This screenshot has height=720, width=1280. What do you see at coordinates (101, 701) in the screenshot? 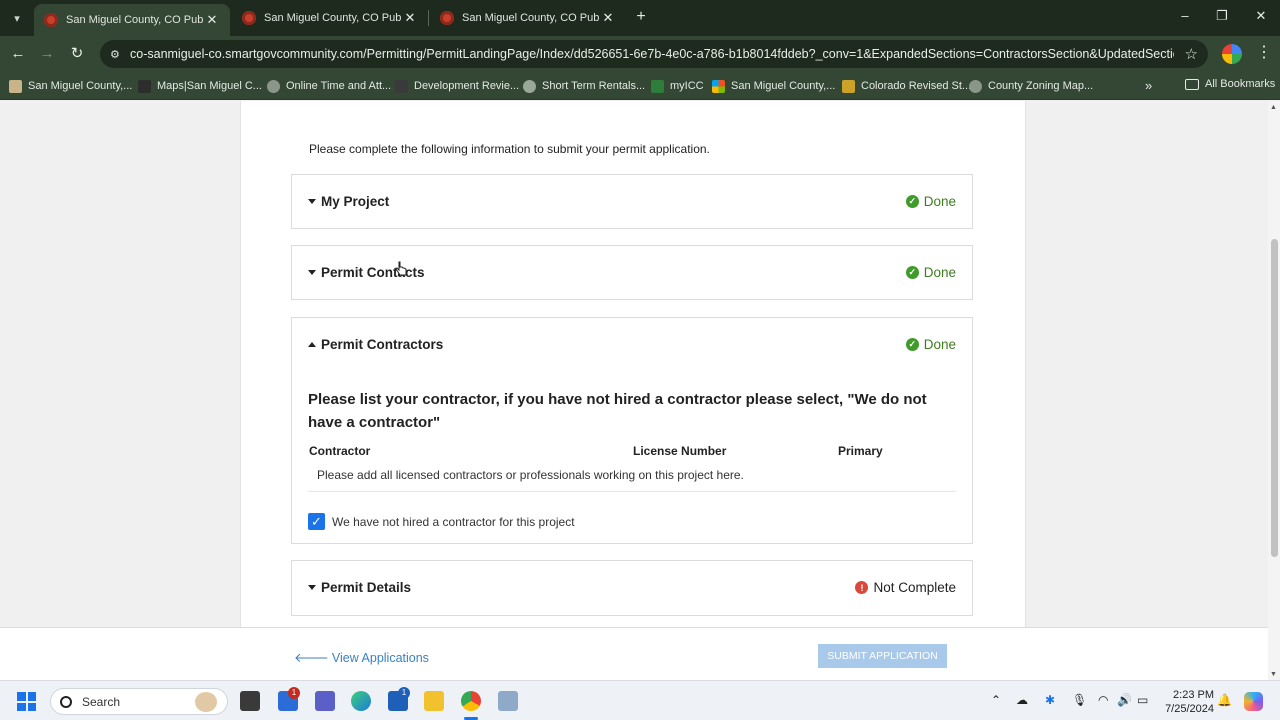
I see `taskbar-search-label: Search` at bounding box center [101, 701].